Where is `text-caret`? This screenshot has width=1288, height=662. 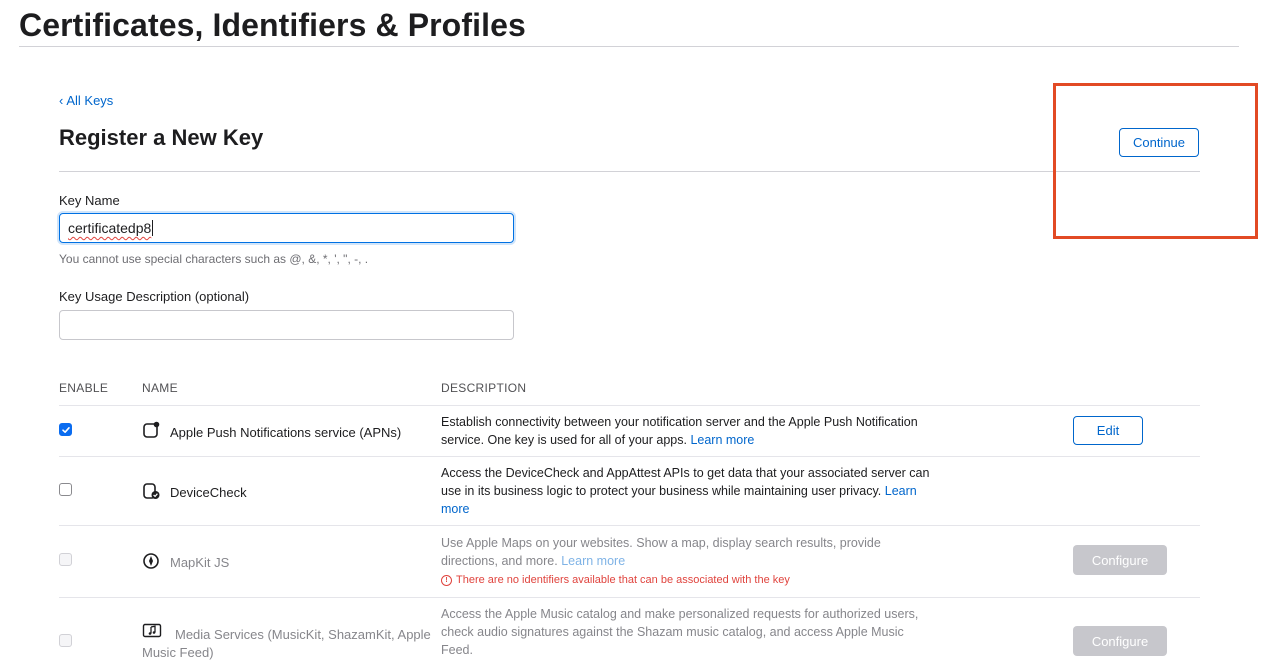
text-caret is located at coordinates (153, 228).